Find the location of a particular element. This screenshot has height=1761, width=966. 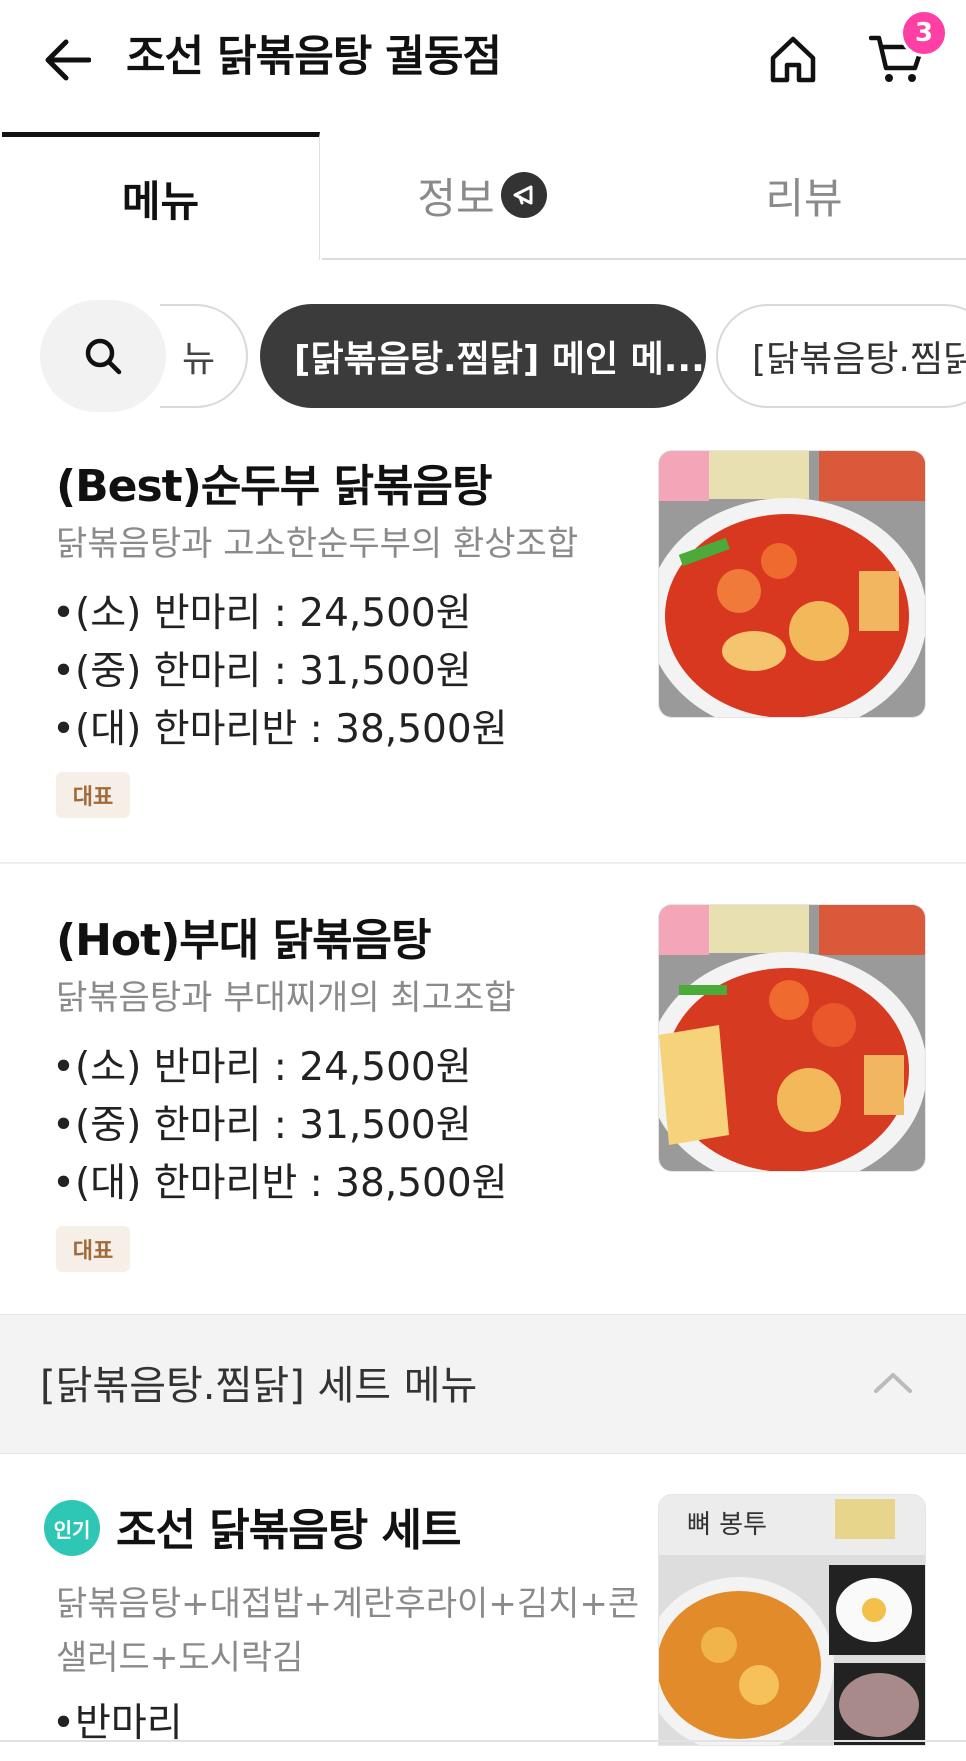

bottom-divider is located at coordinates (483, 1741).